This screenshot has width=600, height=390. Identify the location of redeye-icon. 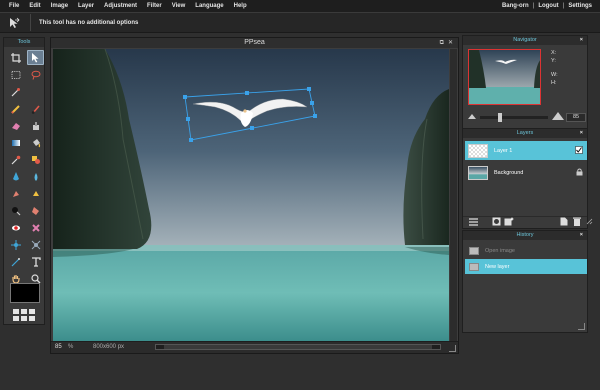
(15, 227).